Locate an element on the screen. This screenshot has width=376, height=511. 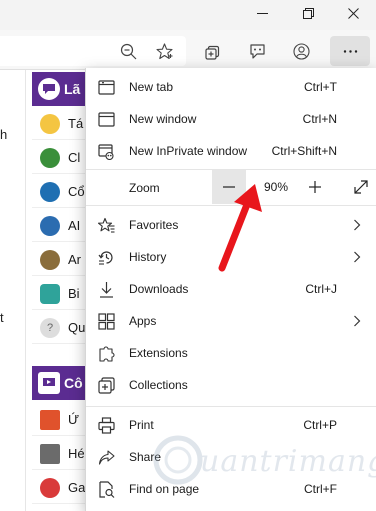
menu-item-label: History is located at coordinates (148, 257).